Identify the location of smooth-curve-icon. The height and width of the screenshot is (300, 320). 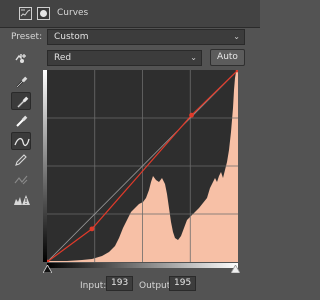
(21, 180).